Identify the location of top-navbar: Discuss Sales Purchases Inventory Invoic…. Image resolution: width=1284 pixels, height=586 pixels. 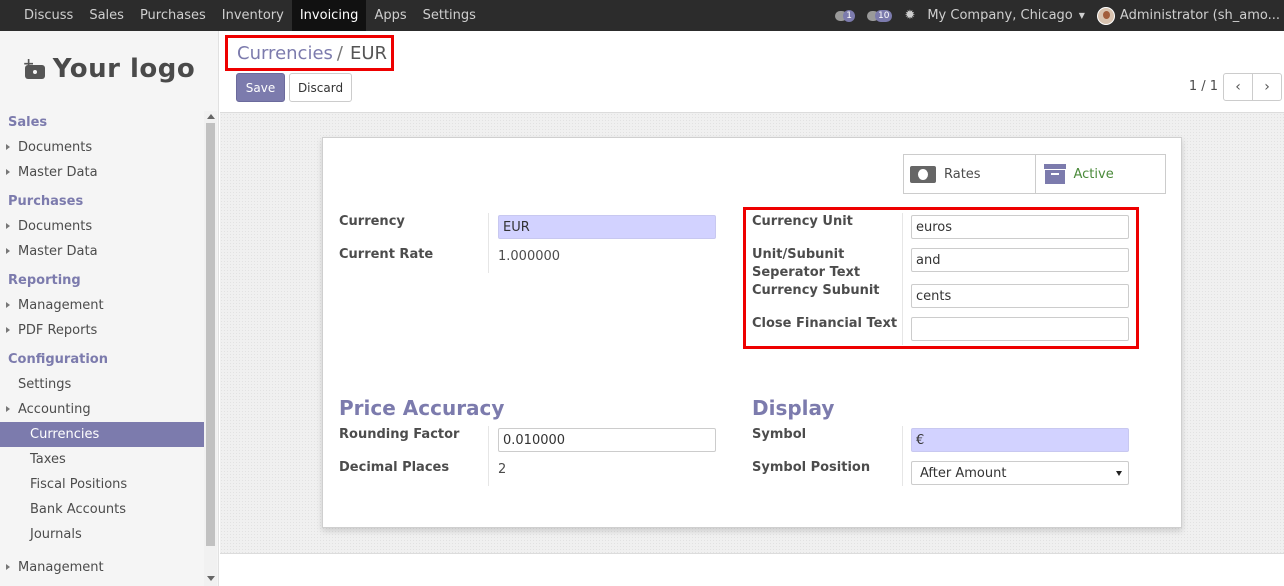
(642, 15).